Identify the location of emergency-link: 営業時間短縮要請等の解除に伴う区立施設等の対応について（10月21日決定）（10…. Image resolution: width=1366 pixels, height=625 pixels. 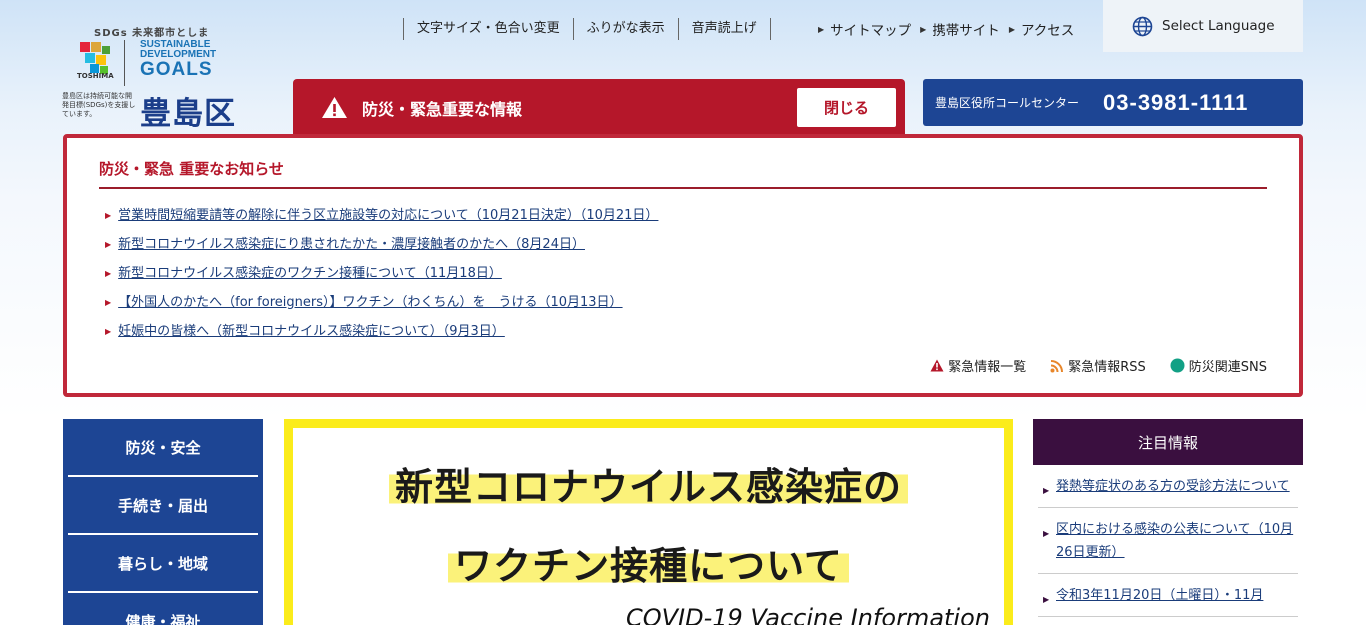
(388, 216).